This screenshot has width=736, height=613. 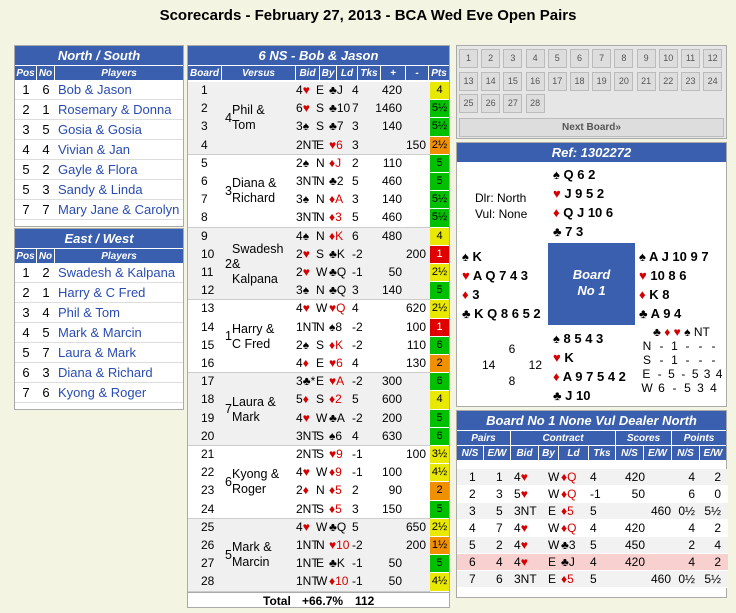 What do you see at coordinates (624, 81) in the screenshot?
I see `board-button-20: 20` at bounding box center [624, 81].